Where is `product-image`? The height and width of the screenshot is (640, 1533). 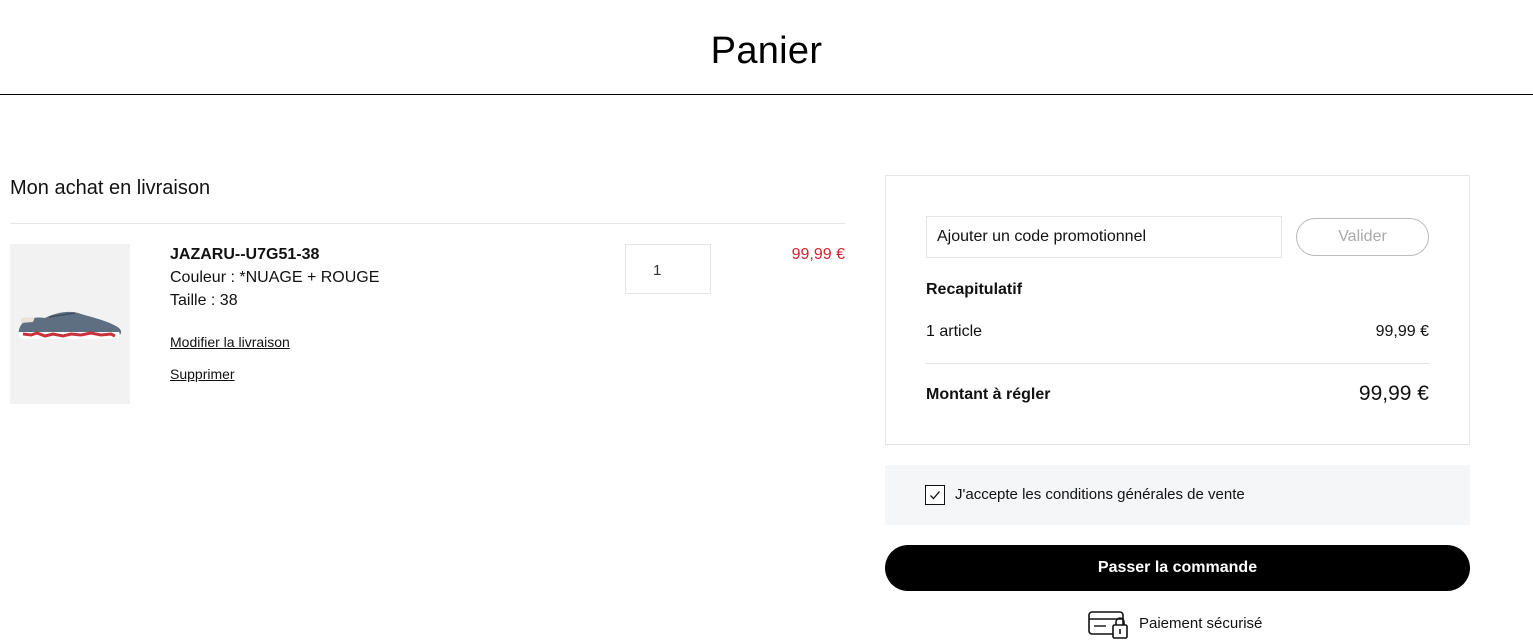
product-image is located at coordinates (70, 324).